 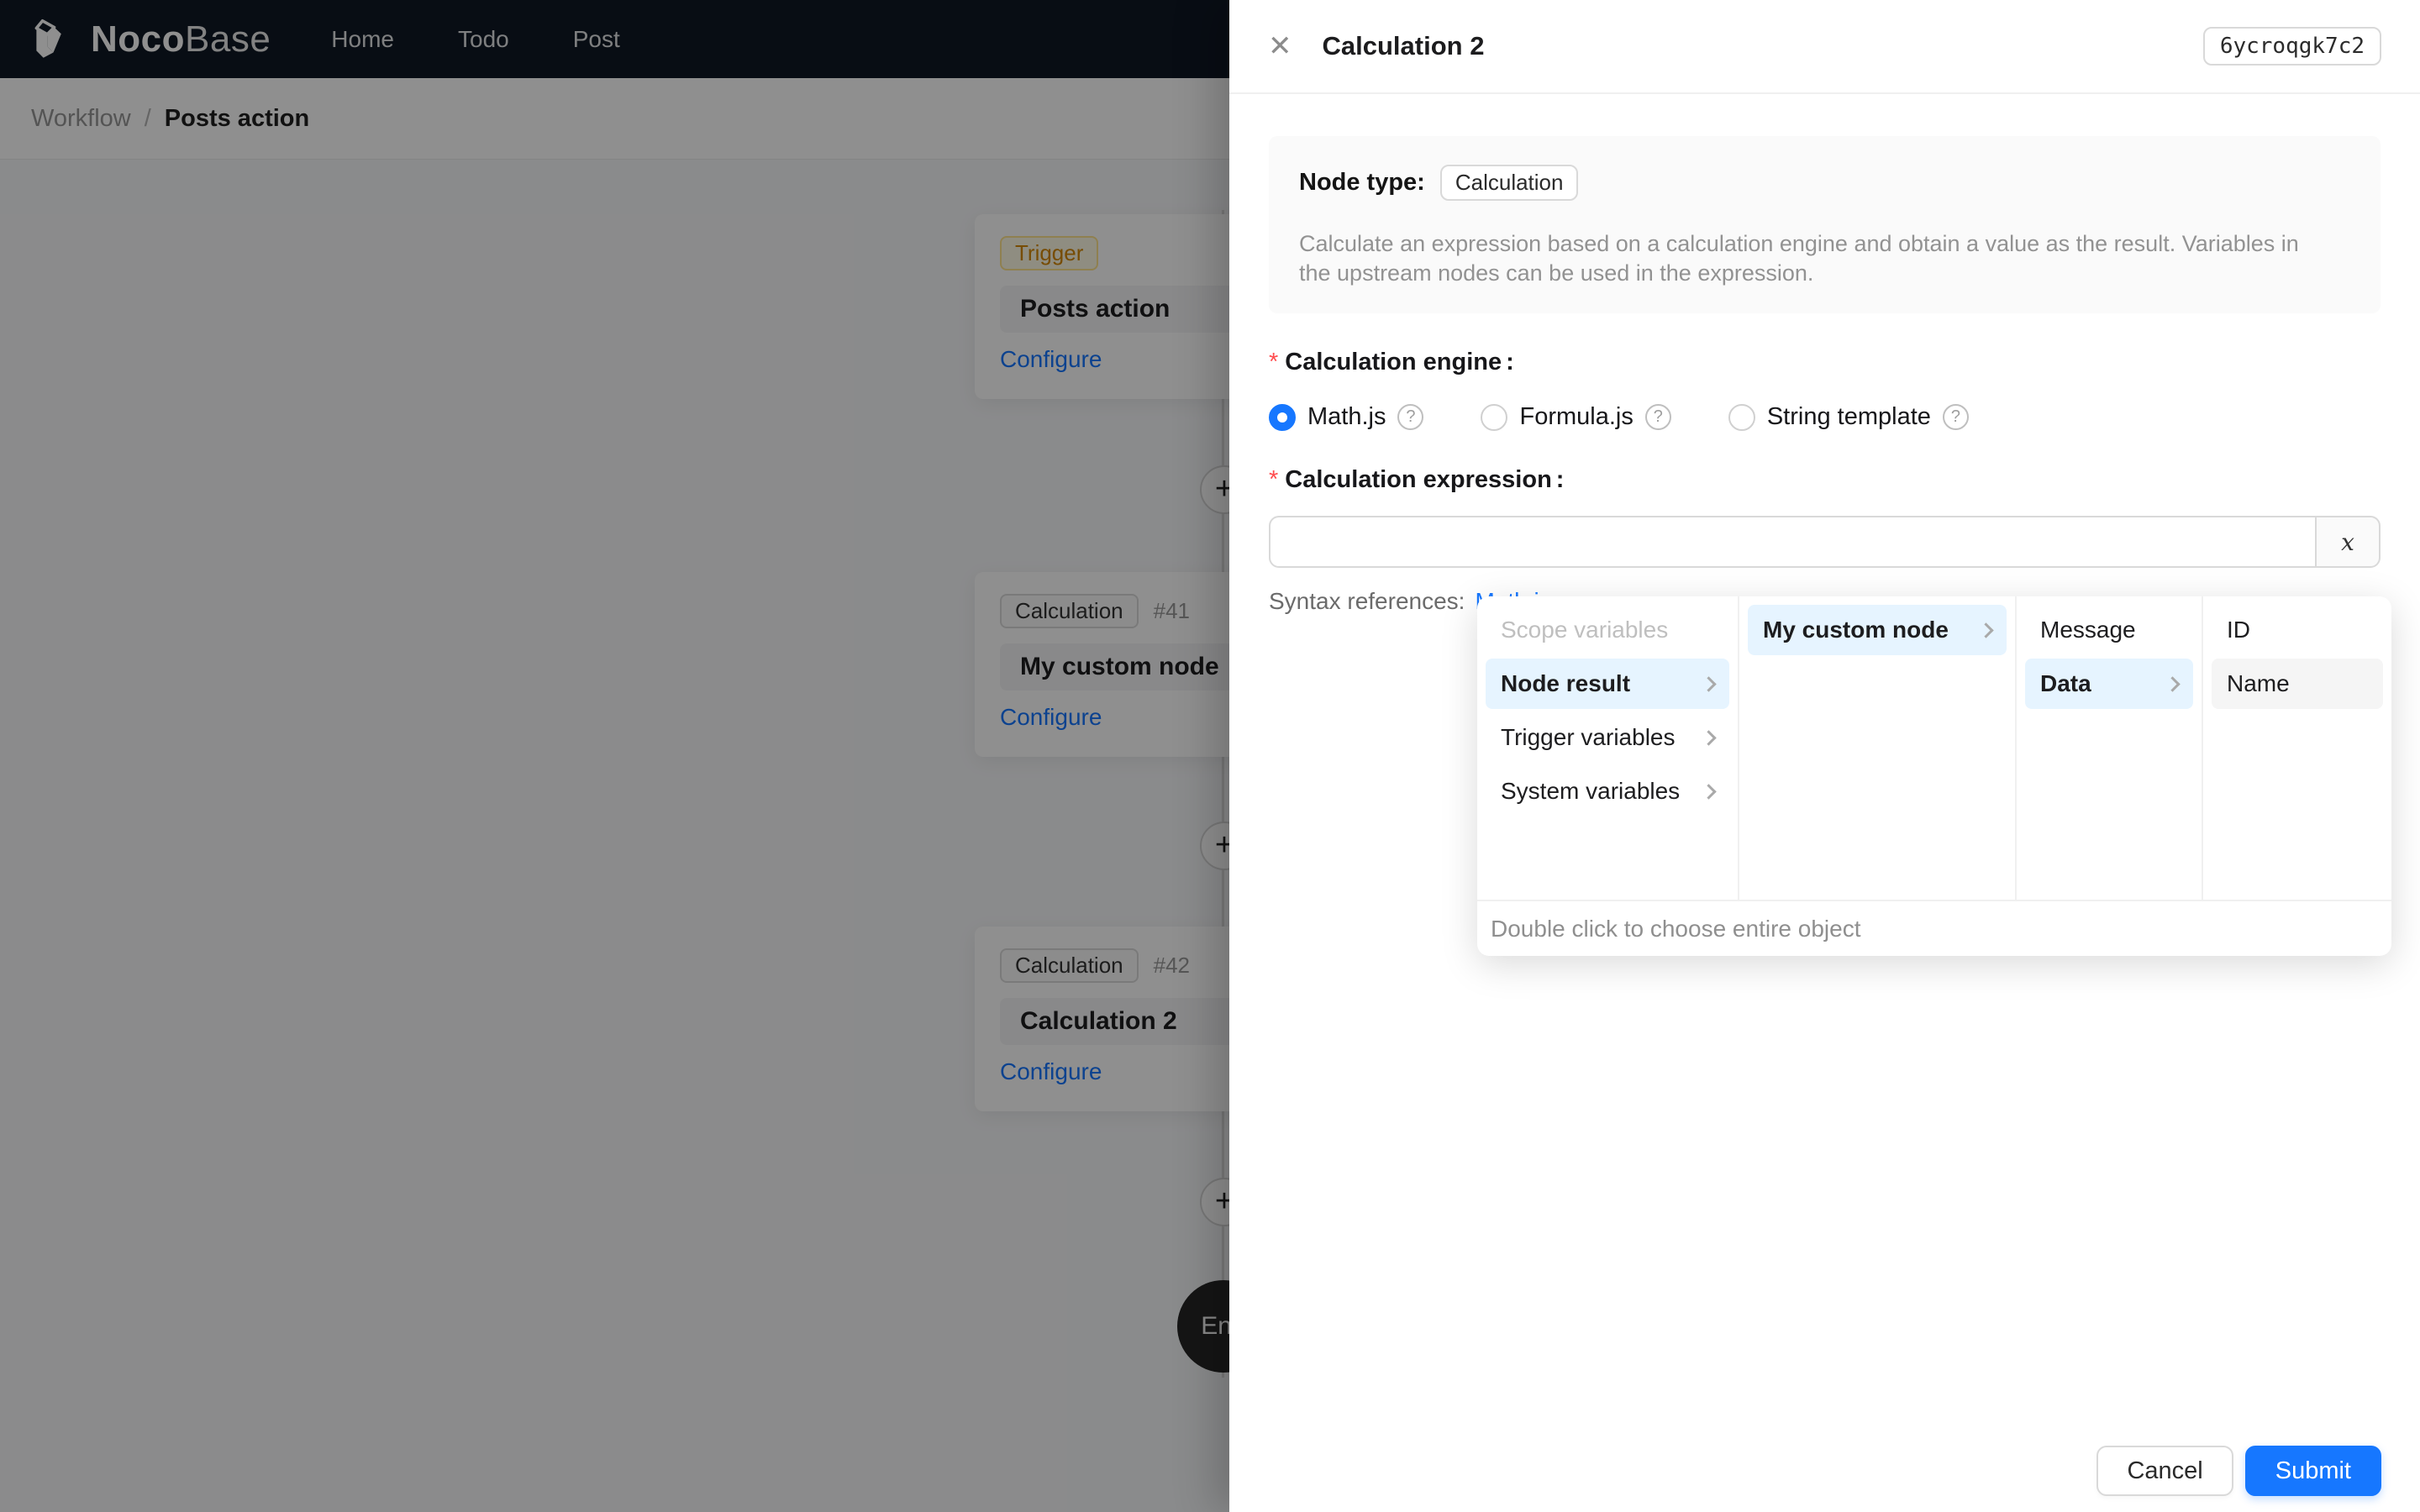 What do you see at coordinates (2108, 748) in the screenshot?
I see `picker-column-3: Message Data` at bounding box center [2108, 748].